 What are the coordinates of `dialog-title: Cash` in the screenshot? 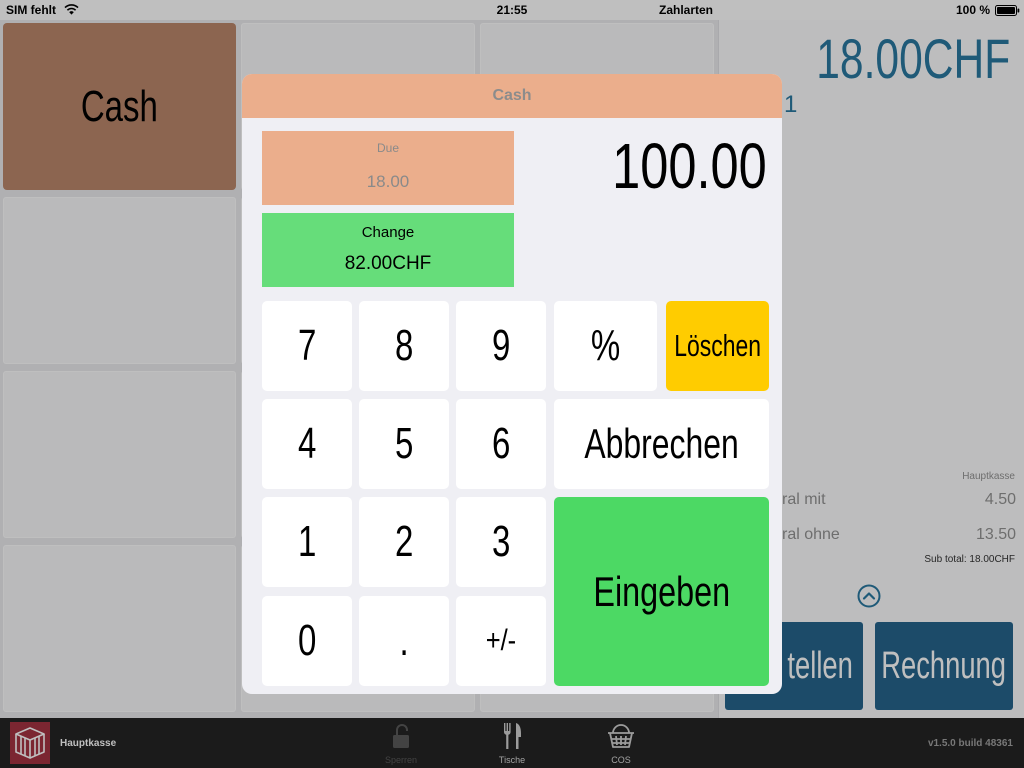 It's located at (512, 95).